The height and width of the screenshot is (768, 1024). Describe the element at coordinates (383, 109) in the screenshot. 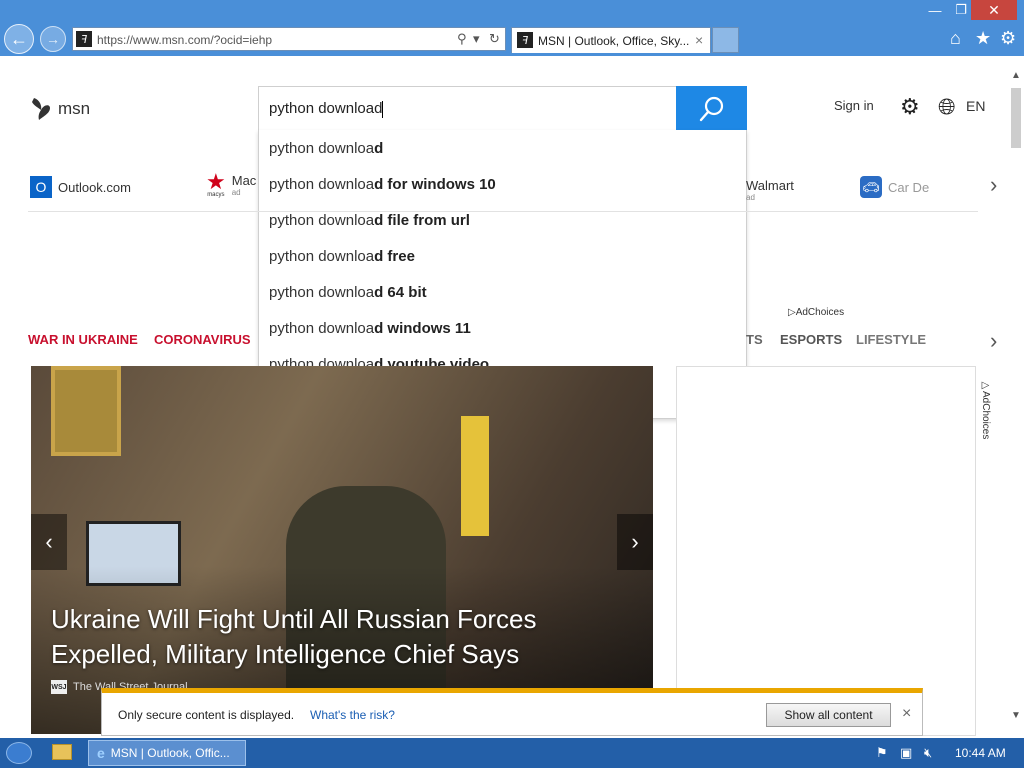

I see `text-caret` at that location.